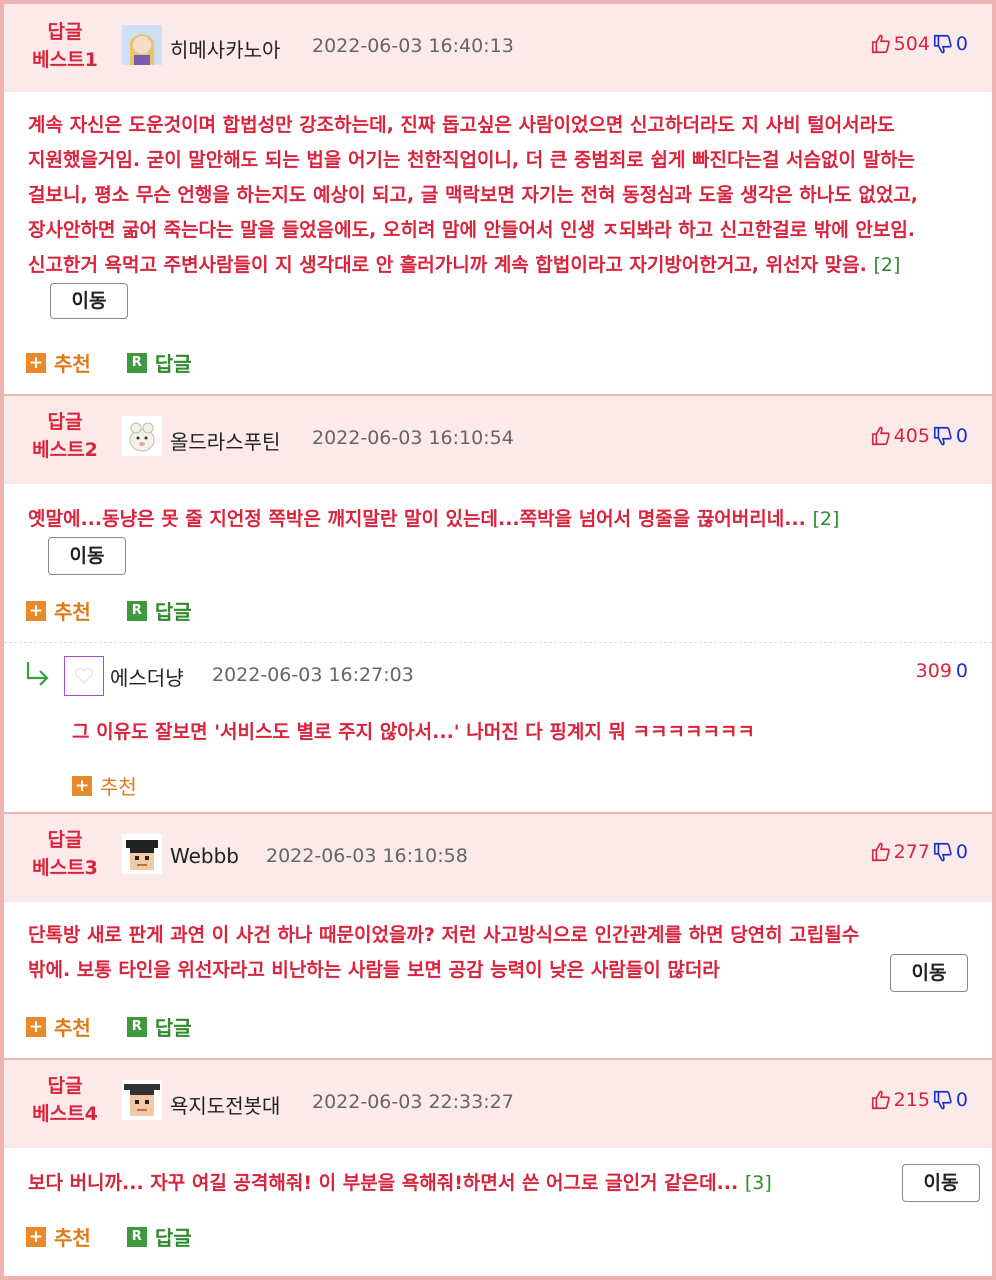 The height and width of the screenshot is (1280, 996). What do you see at coordinates (65, 46) in the screenshot?
I see `best-badge: 답글 베스트1` at bounding box center [65, 46].